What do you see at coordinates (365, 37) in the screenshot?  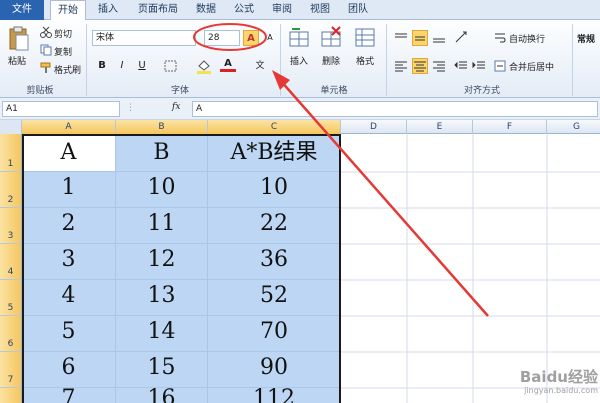 I see `format-cells-icon` at bounding box center [365, 37].